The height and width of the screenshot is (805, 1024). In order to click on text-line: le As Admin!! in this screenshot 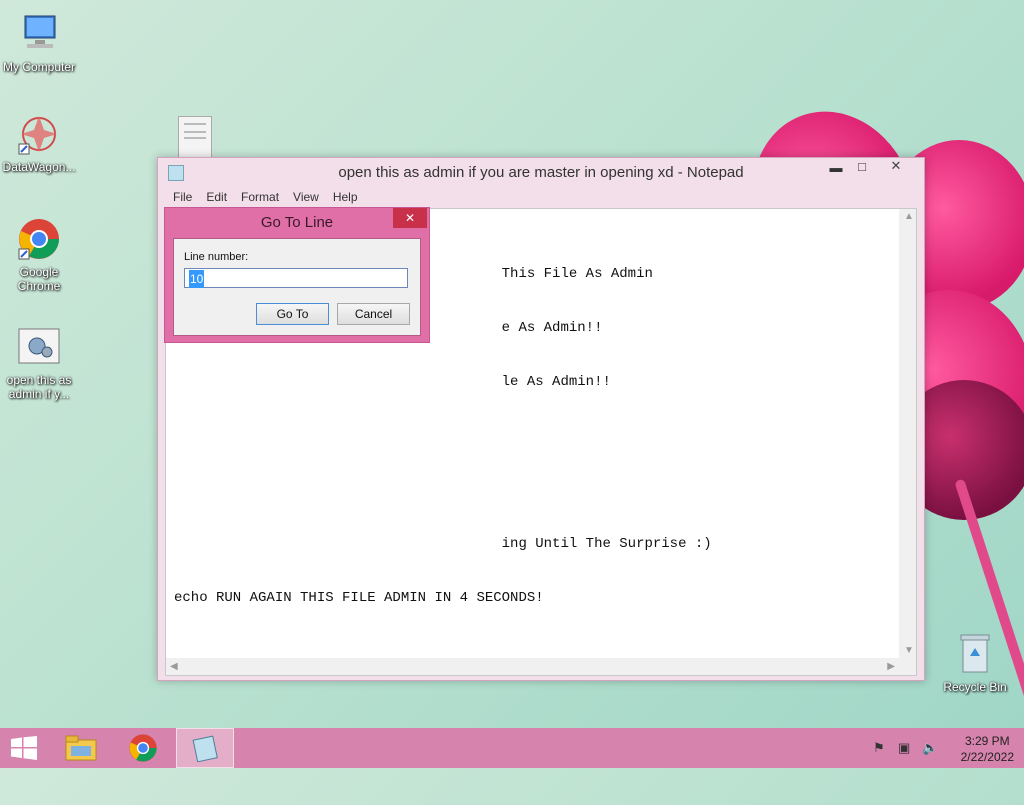, I will do `click(392, 382)`.